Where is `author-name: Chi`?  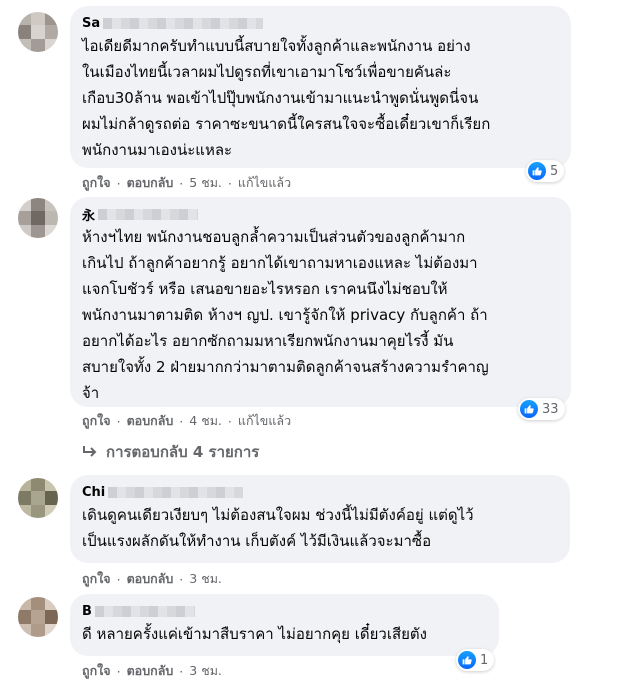 author-name: Chi is located at coordinates (93, 492).